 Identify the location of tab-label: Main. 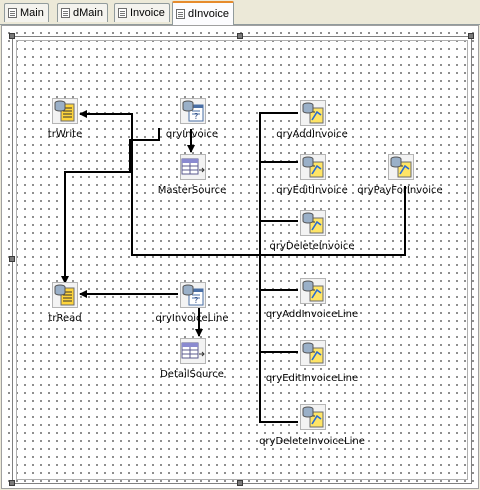
(32, 13).